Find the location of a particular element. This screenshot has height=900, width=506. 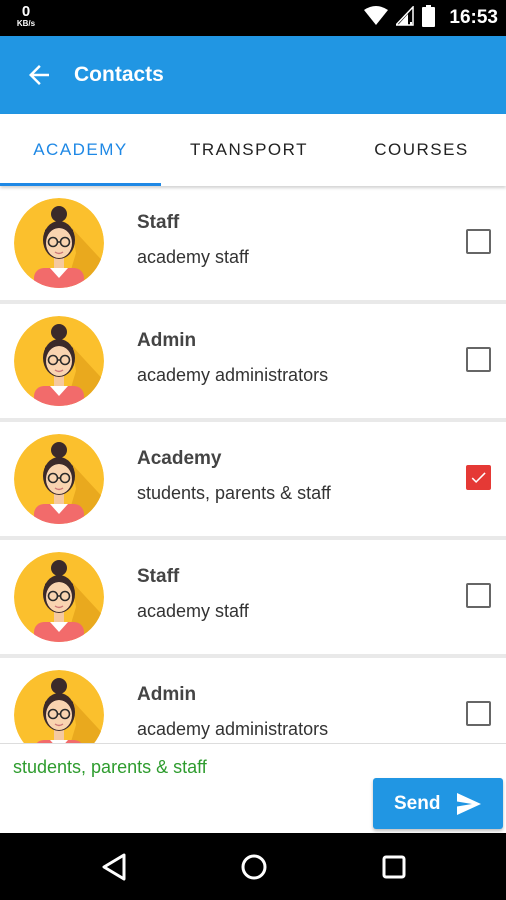

send-button-label: Send is located at coordinates (417, 803).